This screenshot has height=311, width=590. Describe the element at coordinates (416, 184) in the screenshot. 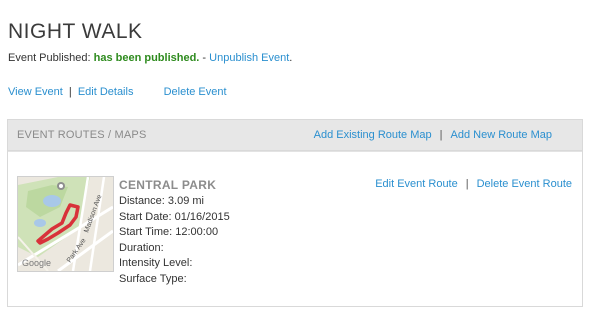

I see `edit-event-route-link: Edit Event Route` at that location.